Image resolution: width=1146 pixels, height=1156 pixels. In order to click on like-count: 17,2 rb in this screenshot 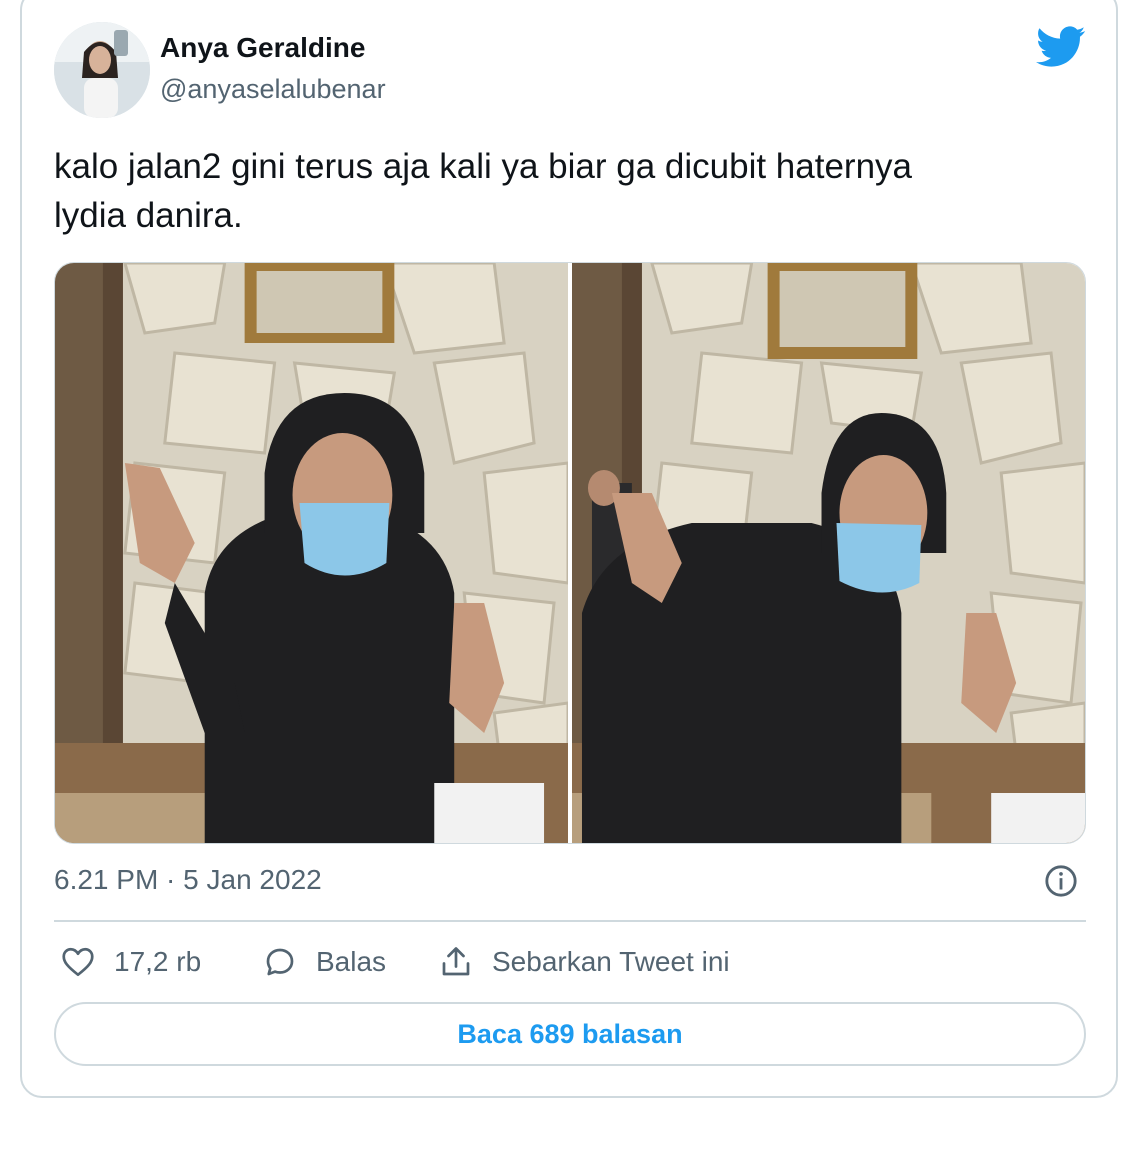, I will do `click(158, 961)`.